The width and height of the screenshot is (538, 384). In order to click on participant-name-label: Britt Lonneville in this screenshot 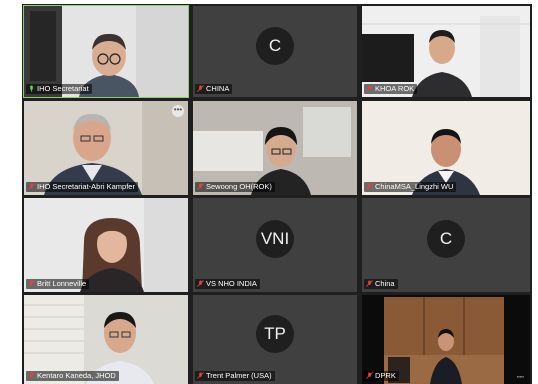, I will do `click(58, 284)`.